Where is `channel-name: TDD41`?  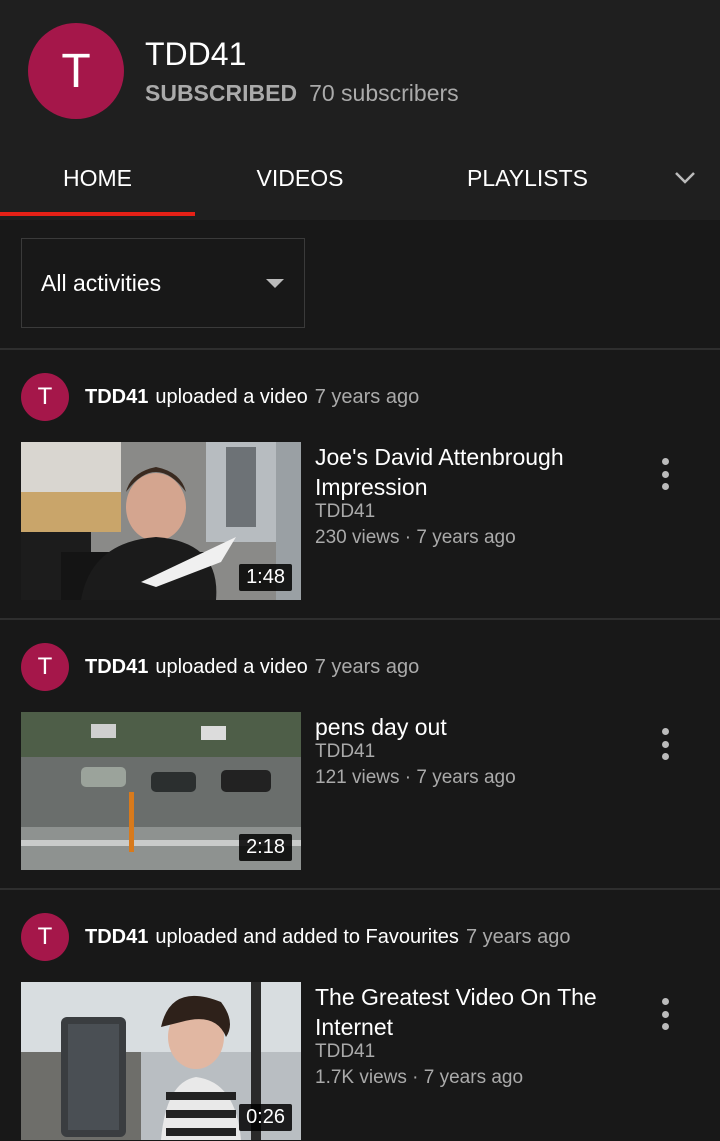
channel-name: TDD41 is located at coordinates (196, 54).